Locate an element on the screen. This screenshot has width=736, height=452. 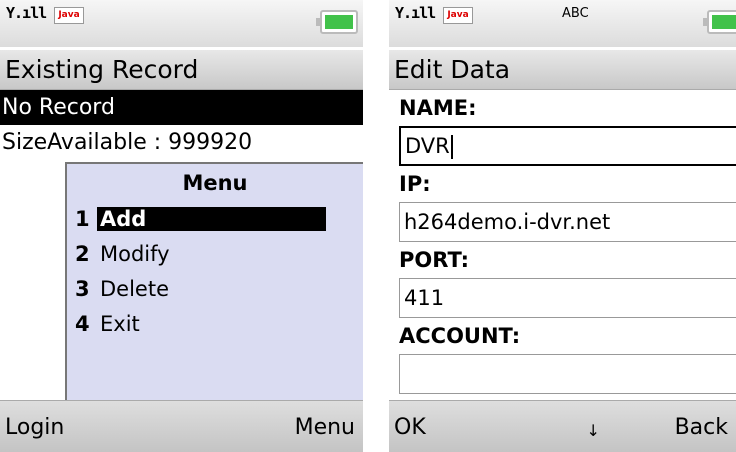
softkey-login: Login is located at coordinates (34, 427).